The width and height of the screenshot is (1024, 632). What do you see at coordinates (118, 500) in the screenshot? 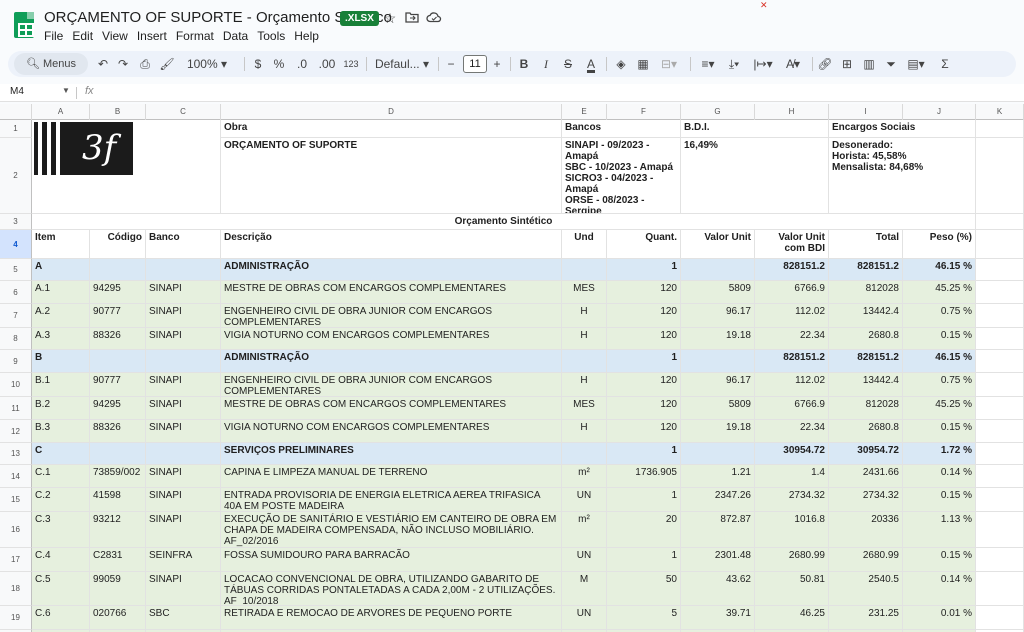
I see `cell-codigo: 41598` at bounding box center [118, 500].